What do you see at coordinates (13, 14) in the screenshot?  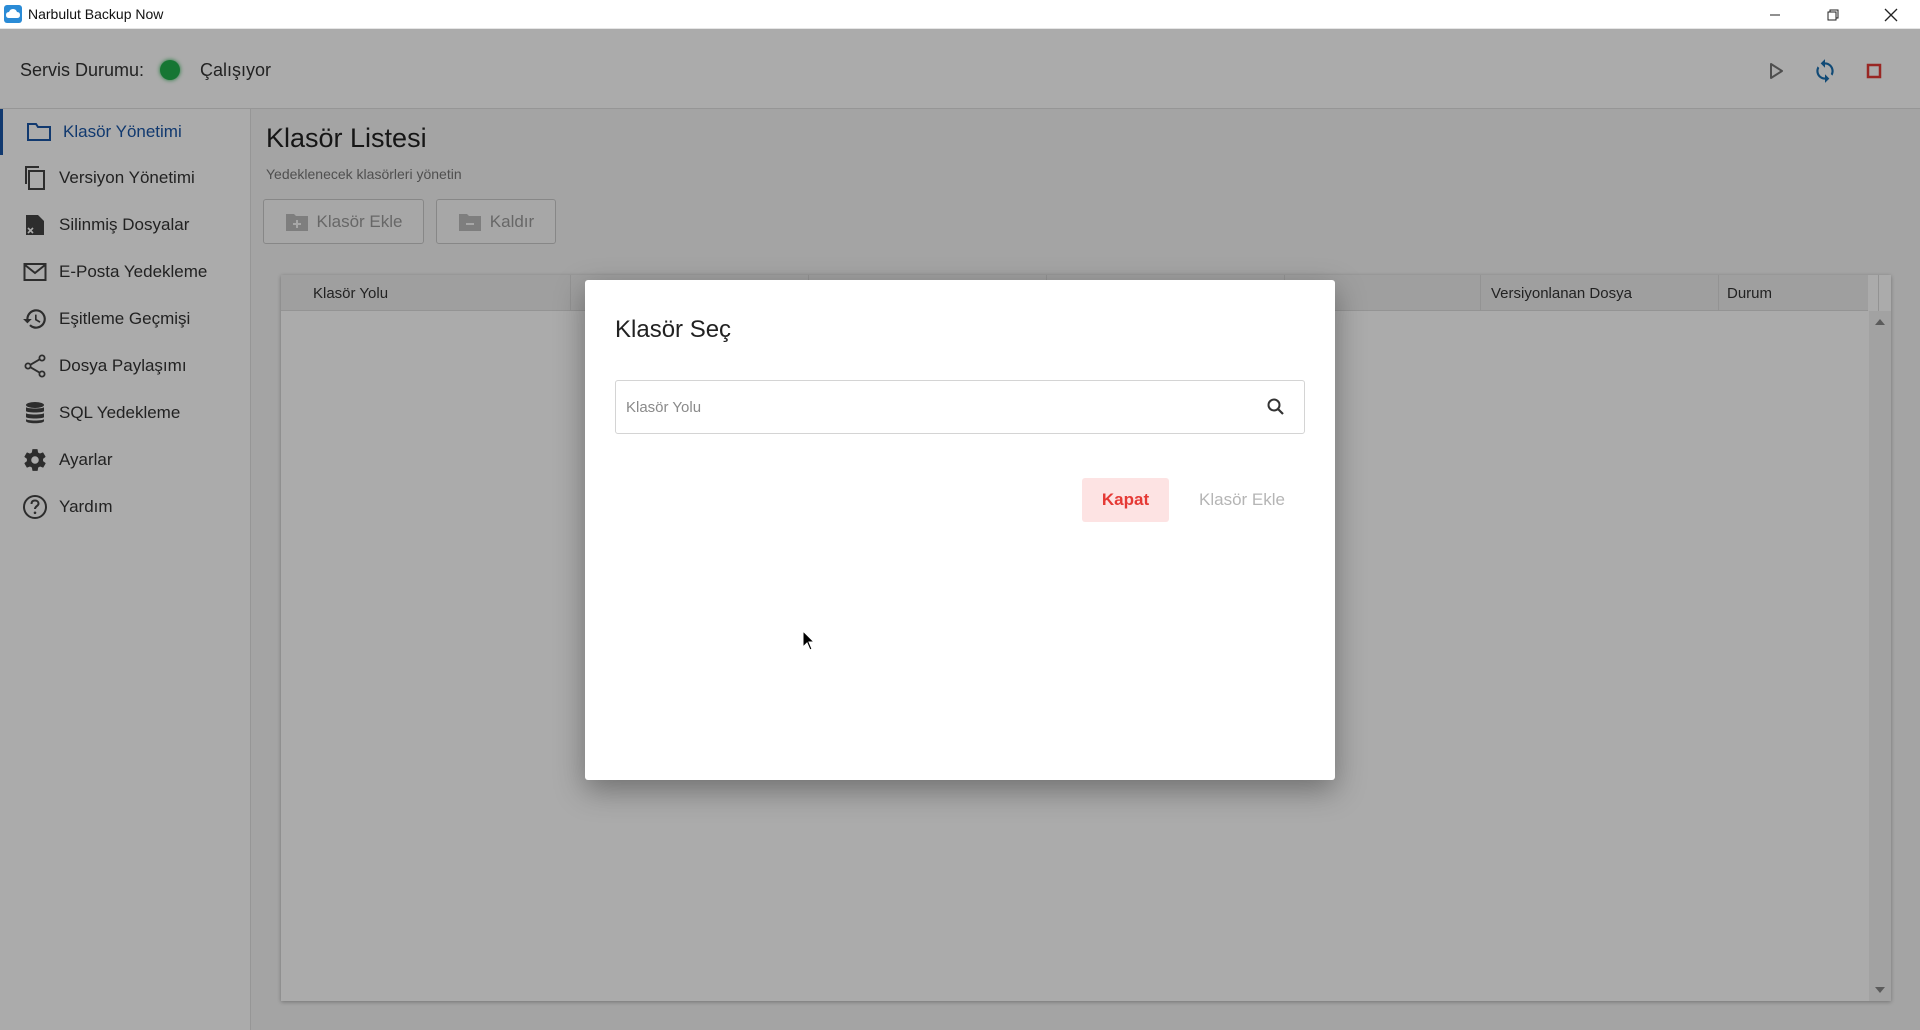 I see `app-logo-icon` at bounding box center [13, 14].